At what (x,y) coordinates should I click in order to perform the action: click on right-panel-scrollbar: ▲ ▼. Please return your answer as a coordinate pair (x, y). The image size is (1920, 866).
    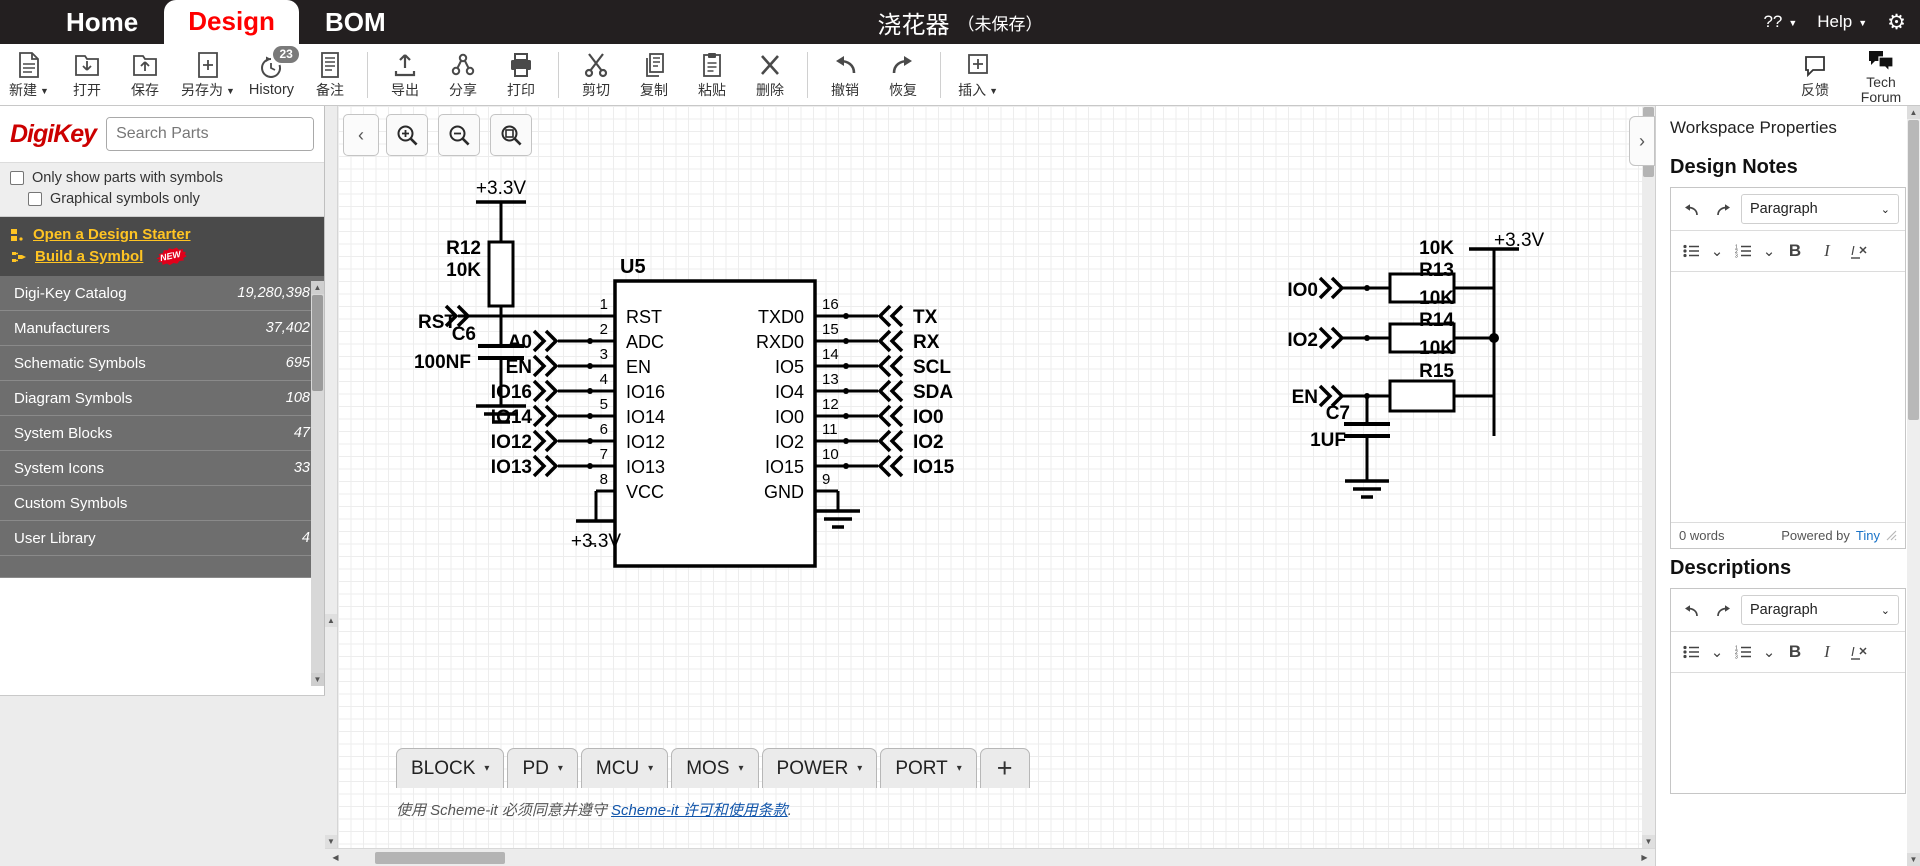
    Looking at the image, I should click on (1913, 486).